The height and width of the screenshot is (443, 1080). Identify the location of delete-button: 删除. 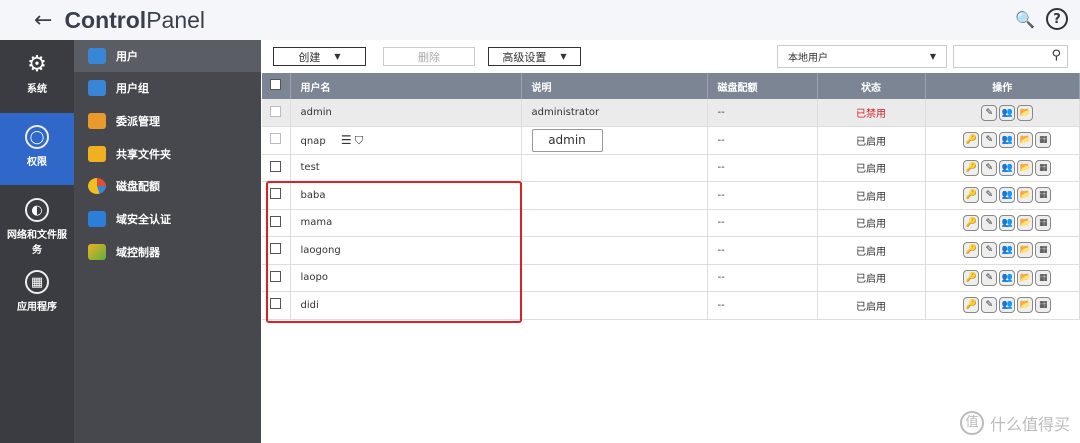
(429, 56).